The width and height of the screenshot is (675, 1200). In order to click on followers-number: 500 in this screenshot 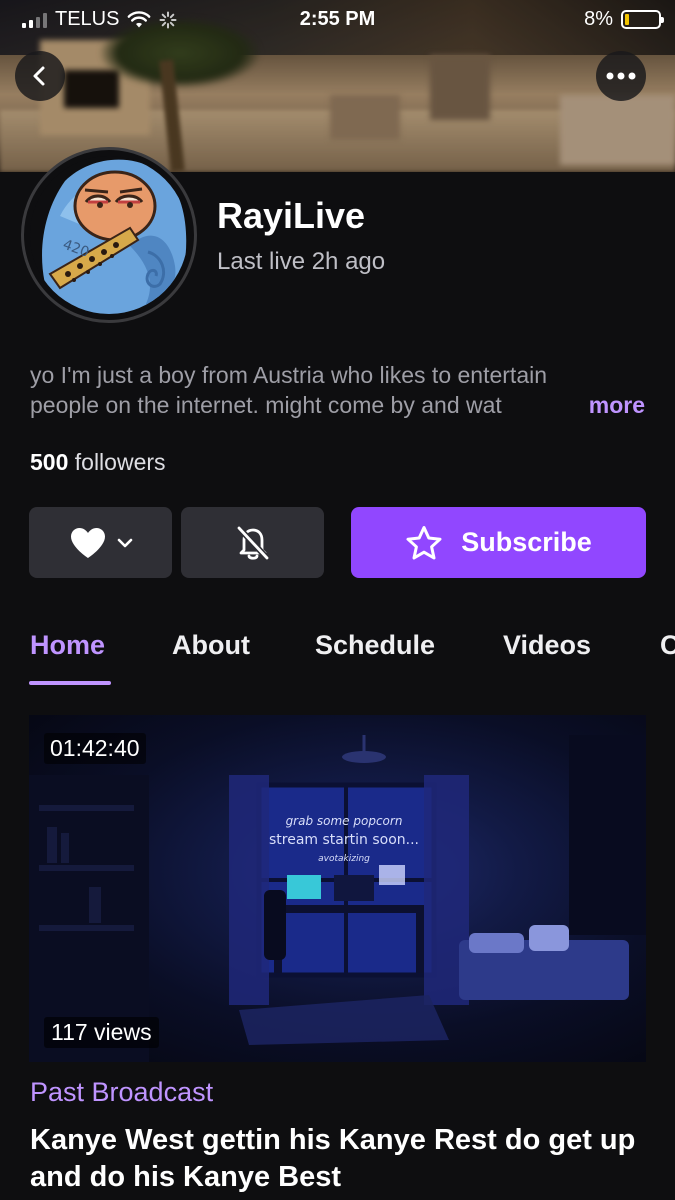, I will do `click(49, 462)`.